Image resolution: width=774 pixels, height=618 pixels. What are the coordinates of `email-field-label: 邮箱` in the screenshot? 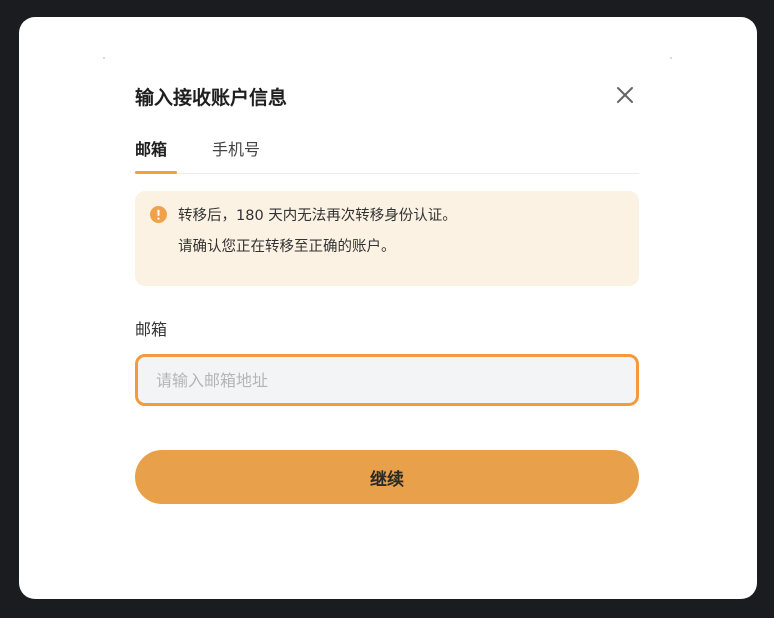 It's located at (151, 329).